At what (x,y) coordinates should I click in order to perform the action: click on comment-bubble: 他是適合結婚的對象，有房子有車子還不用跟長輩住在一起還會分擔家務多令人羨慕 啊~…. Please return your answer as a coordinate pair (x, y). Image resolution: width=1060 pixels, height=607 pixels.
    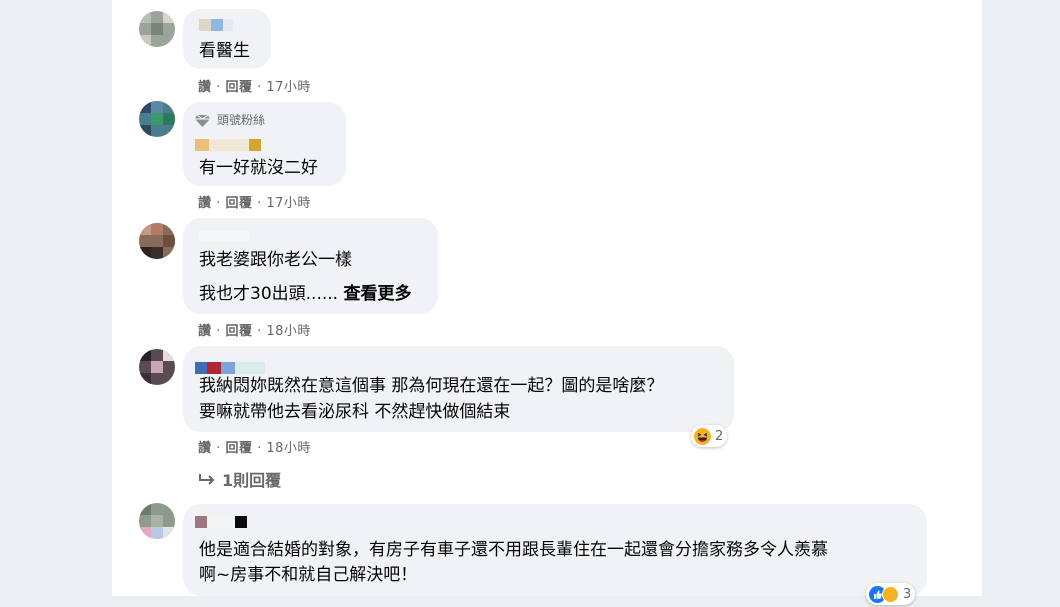
    Looking at the image, I should click on (555, 550).